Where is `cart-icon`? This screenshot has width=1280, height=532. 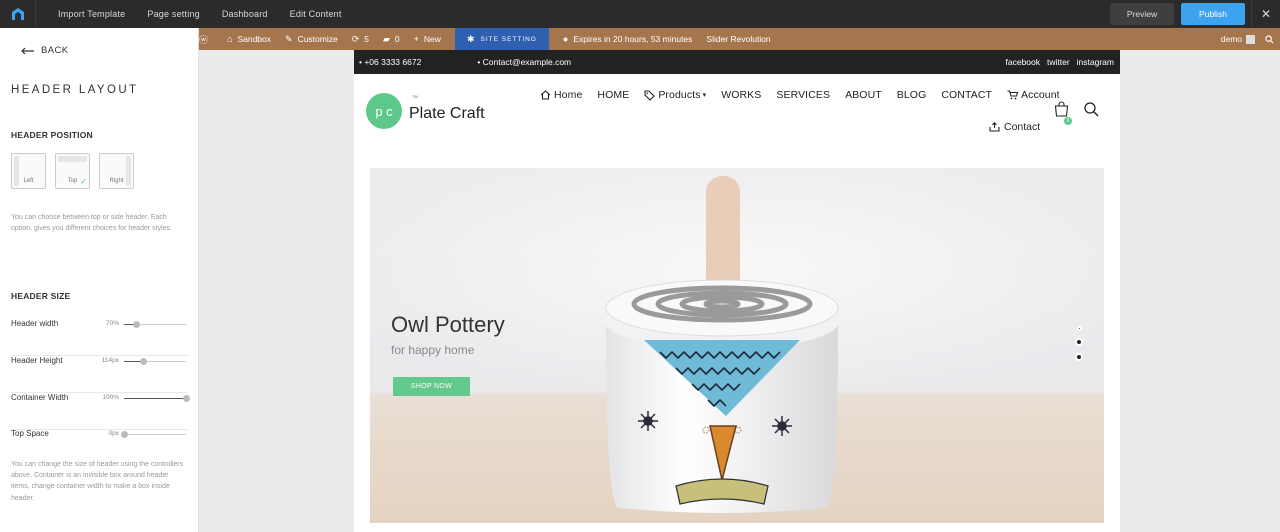 cart-icon is located at coordinates (1013, 95).